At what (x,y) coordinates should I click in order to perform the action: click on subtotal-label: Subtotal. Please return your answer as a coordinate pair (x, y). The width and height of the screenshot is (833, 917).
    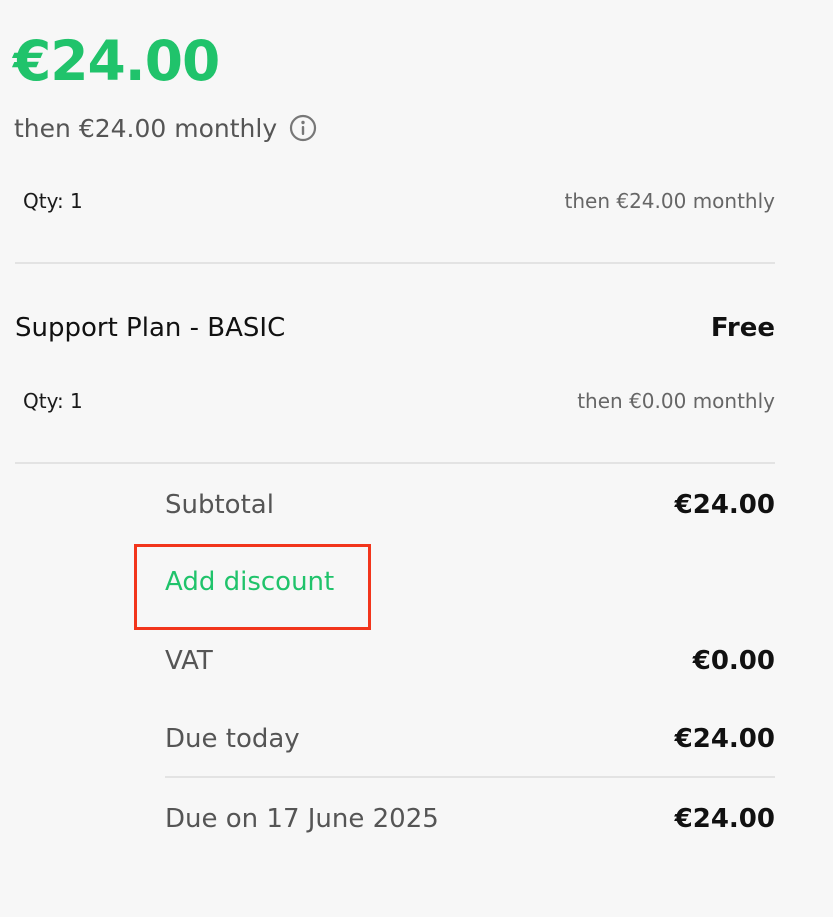
    Looking at the image, I should click on (219, 505).